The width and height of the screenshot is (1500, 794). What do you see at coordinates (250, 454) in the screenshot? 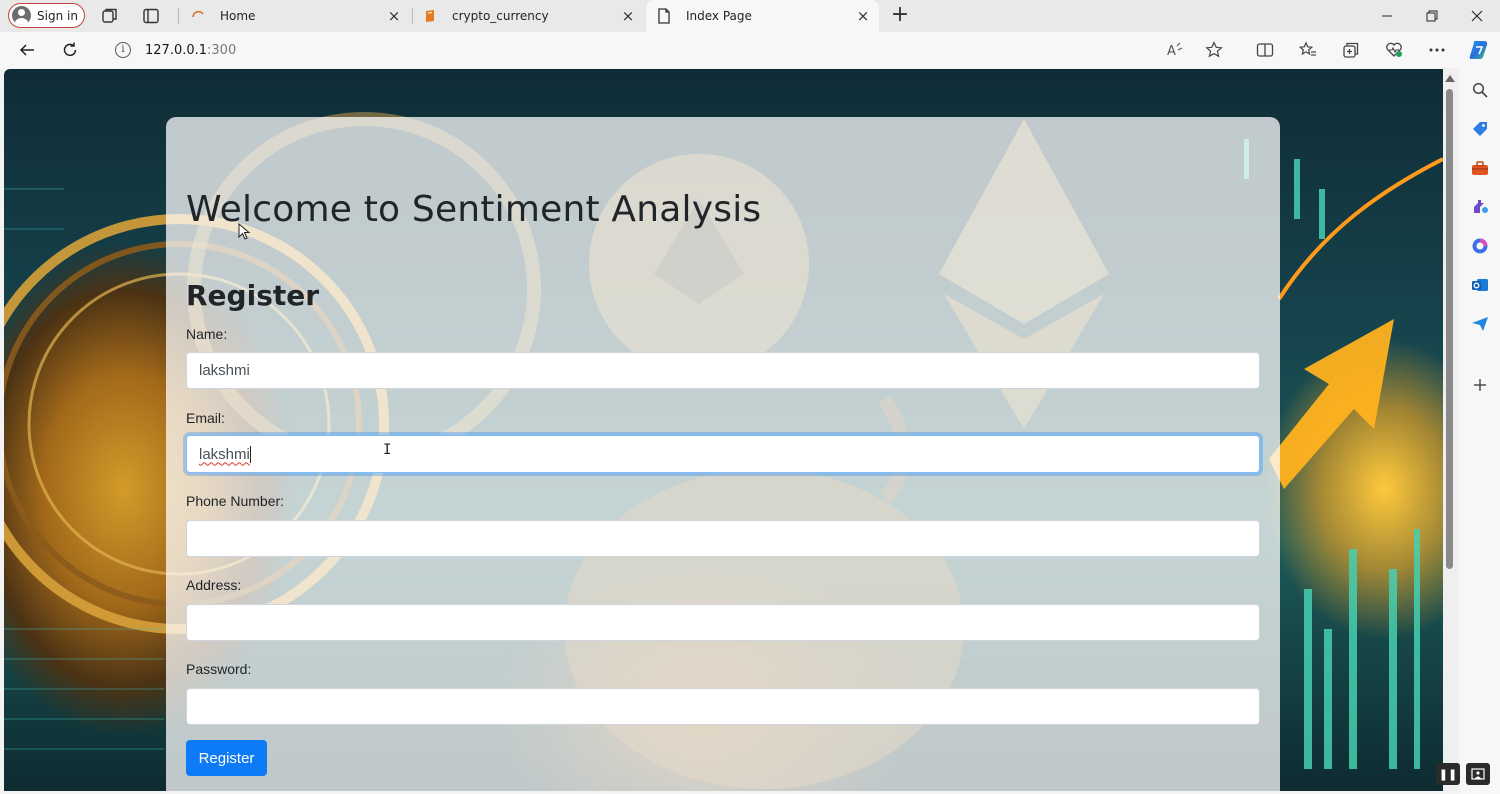
I see `text-caret` at bounding box center [250, 454].